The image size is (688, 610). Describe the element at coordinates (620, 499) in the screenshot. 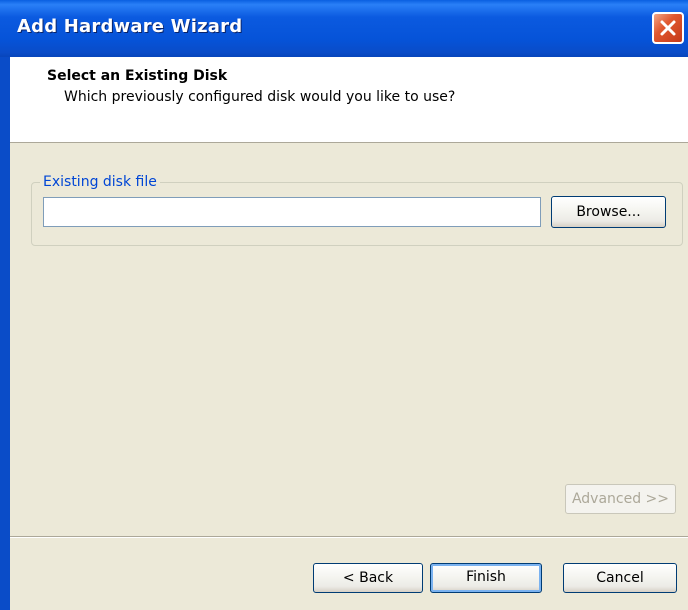

I see `advanced-button: Advanced >>` at that location.